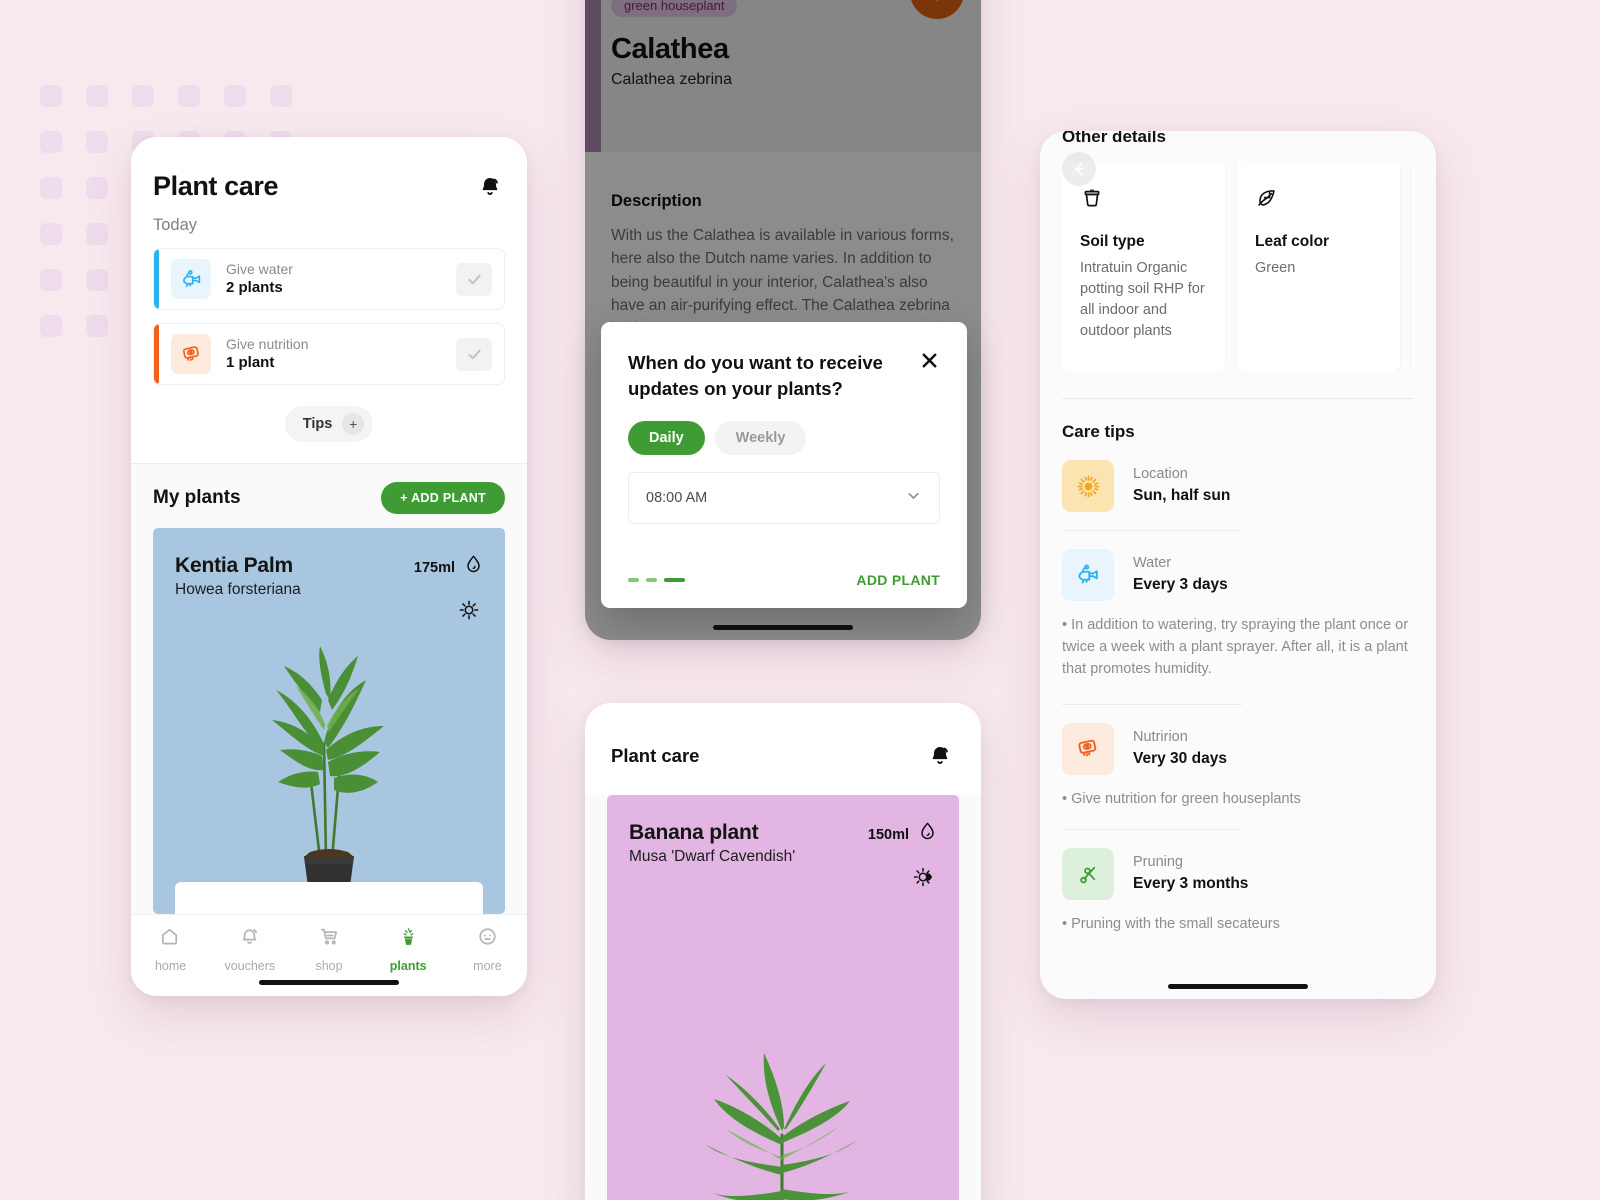 The height and width of the screenshot is (1200, 1600). What do you see at coordinates (487, 966) in the screenshot?
I see `tab-label: more` at bounding box center [487, 966].